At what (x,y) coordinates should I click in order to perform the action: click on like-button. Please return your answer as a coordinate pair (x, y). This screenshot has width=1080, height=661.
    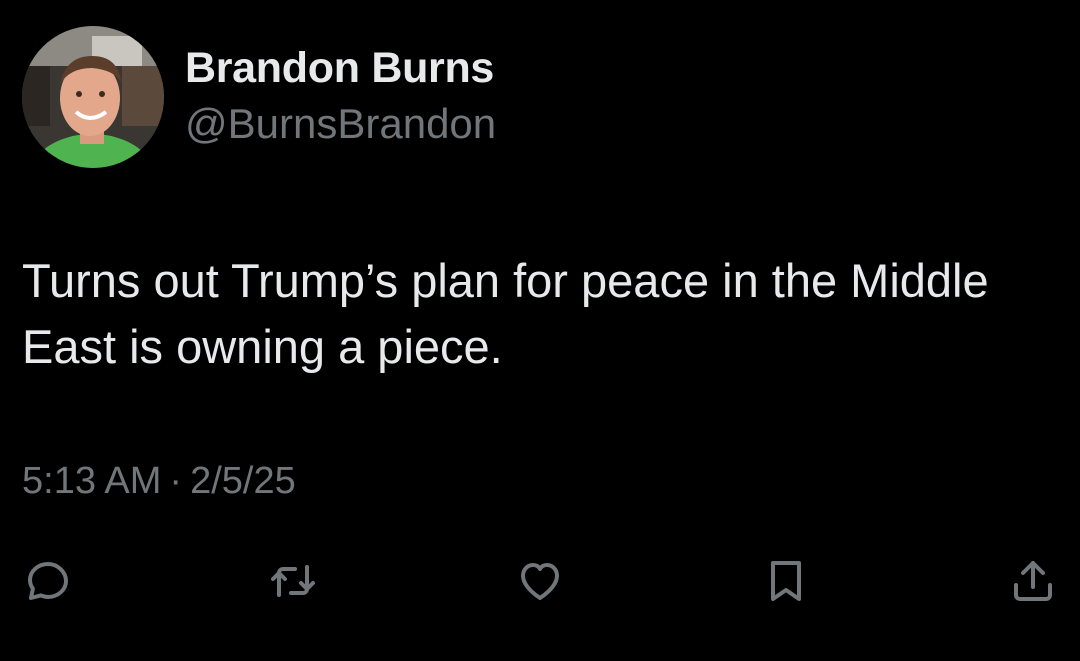
    Looking at the image, I should click on (540, 581).